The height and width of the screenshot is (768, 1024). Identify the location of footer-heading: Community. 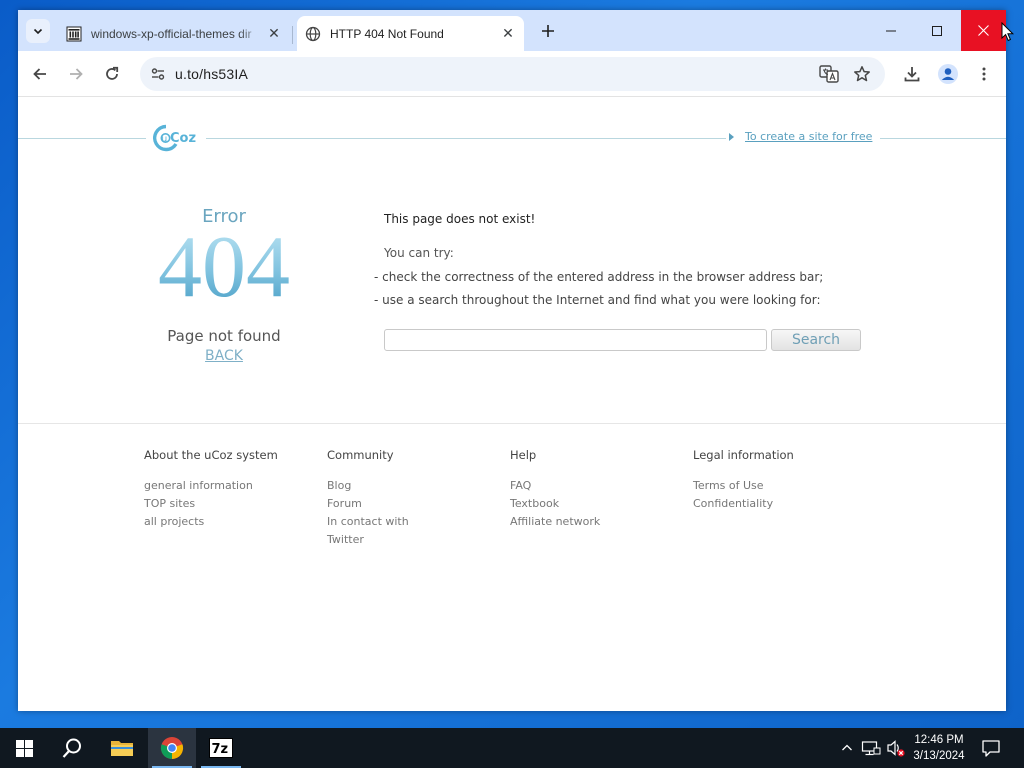
(360, 455).